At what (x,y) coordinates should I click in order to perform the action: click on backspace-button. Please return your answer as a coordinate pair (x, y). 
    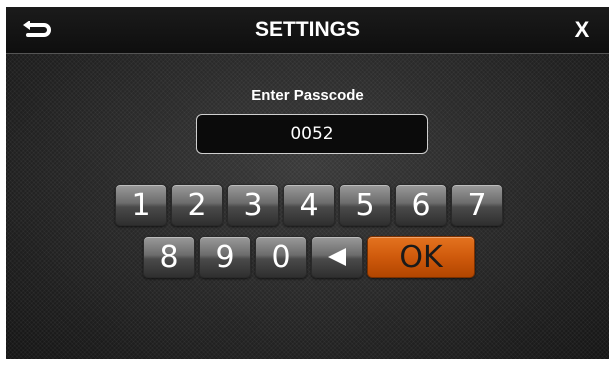
    Looking at the image, I should click on (337, 257).